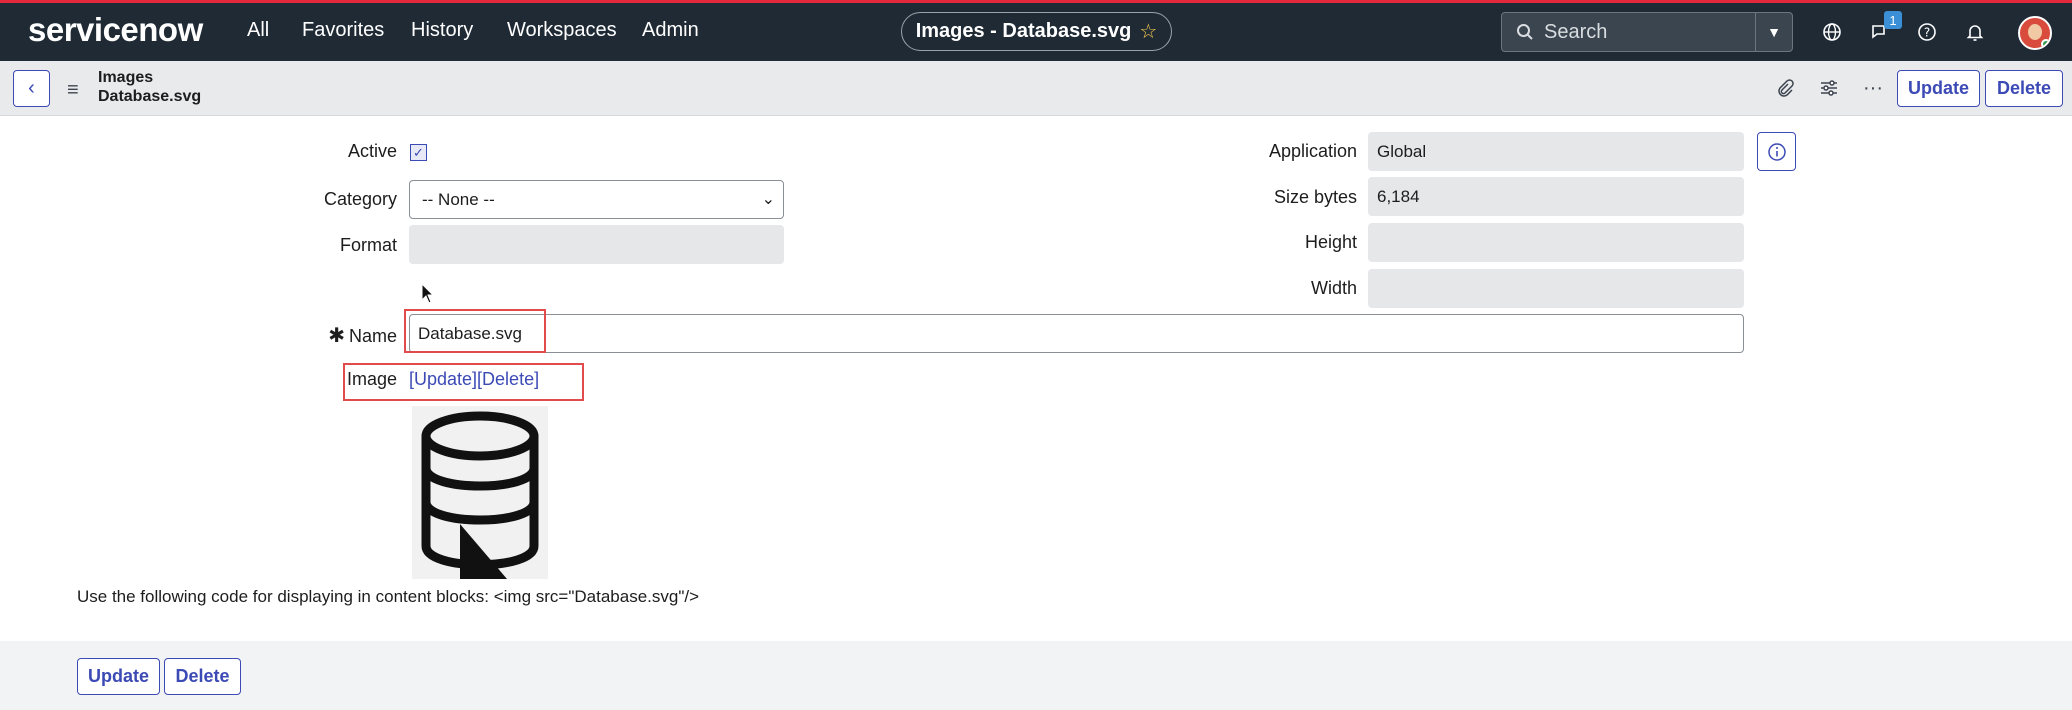 The width and height of the screenshot is (2072, 710). I want to click on header-delete-button: Delete, so click(2024, 88).